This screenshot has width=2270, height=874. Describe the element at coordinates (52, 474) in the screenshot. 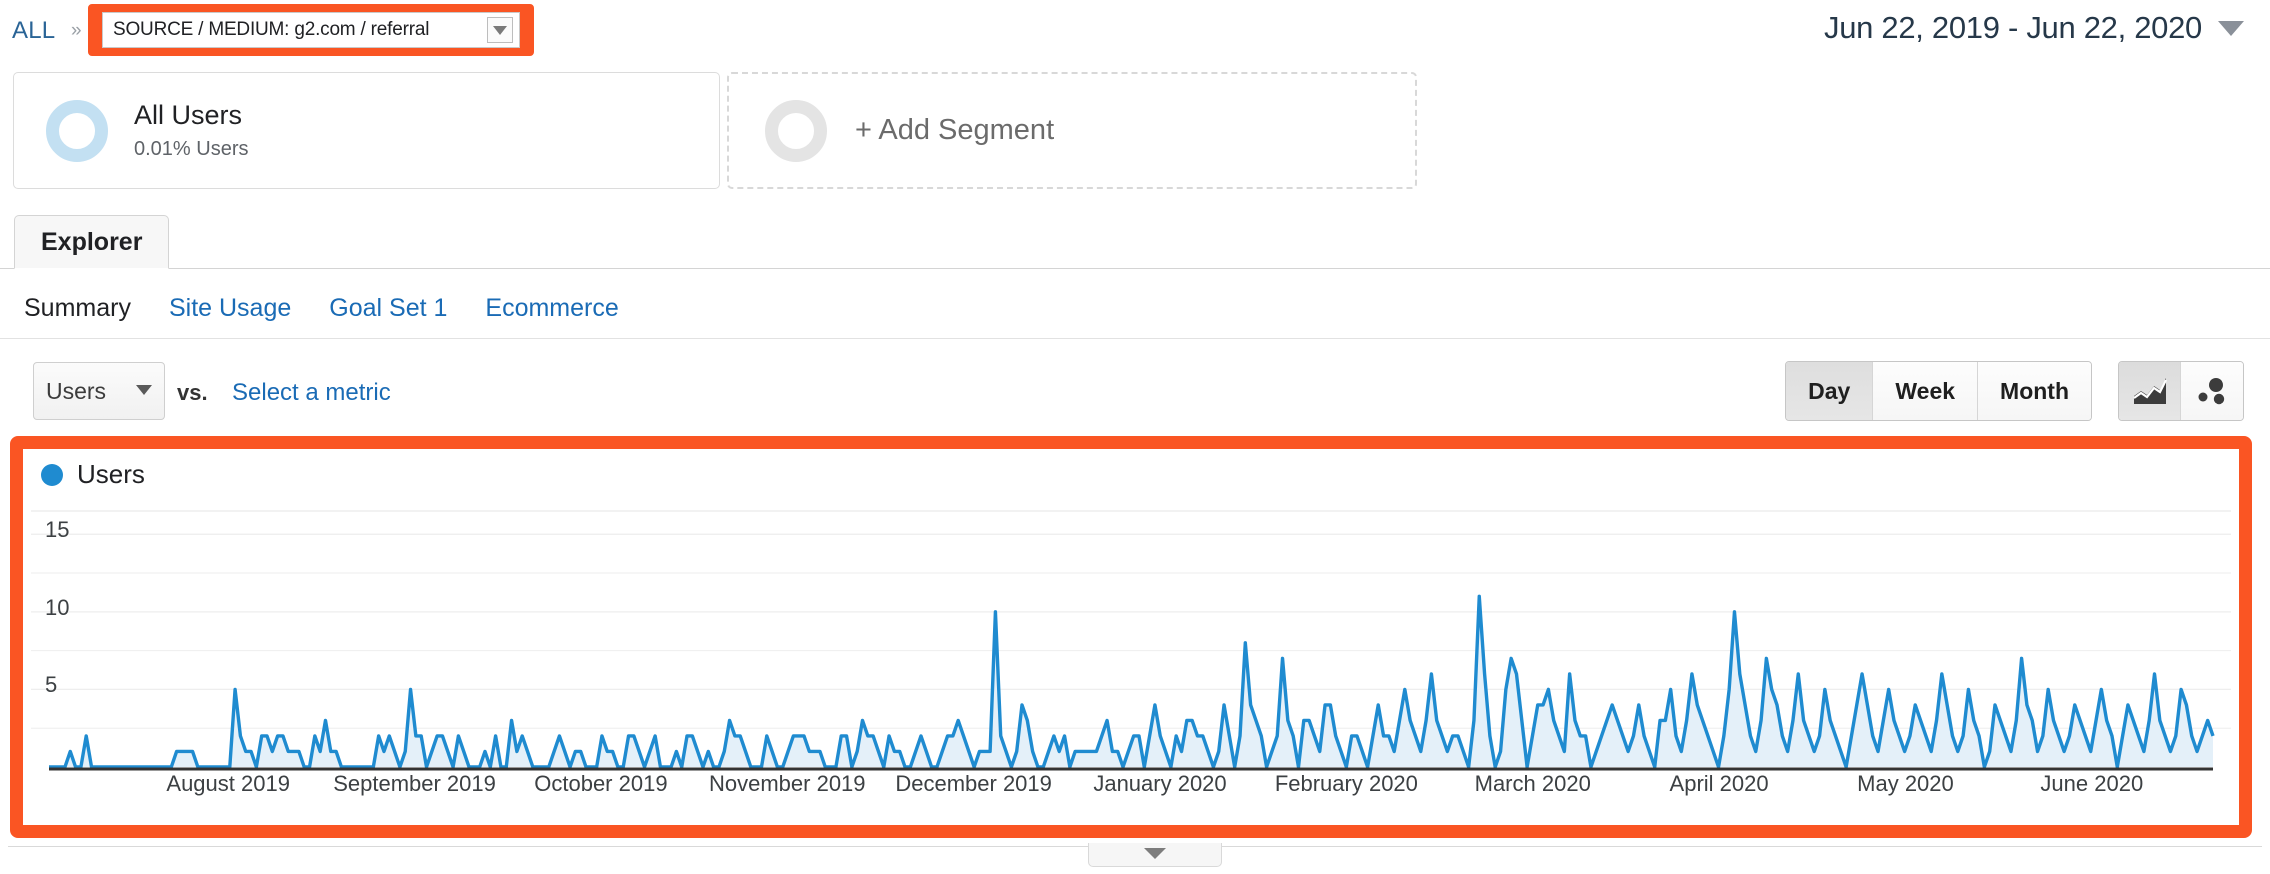

I see `legend-color-swatch` at that location.